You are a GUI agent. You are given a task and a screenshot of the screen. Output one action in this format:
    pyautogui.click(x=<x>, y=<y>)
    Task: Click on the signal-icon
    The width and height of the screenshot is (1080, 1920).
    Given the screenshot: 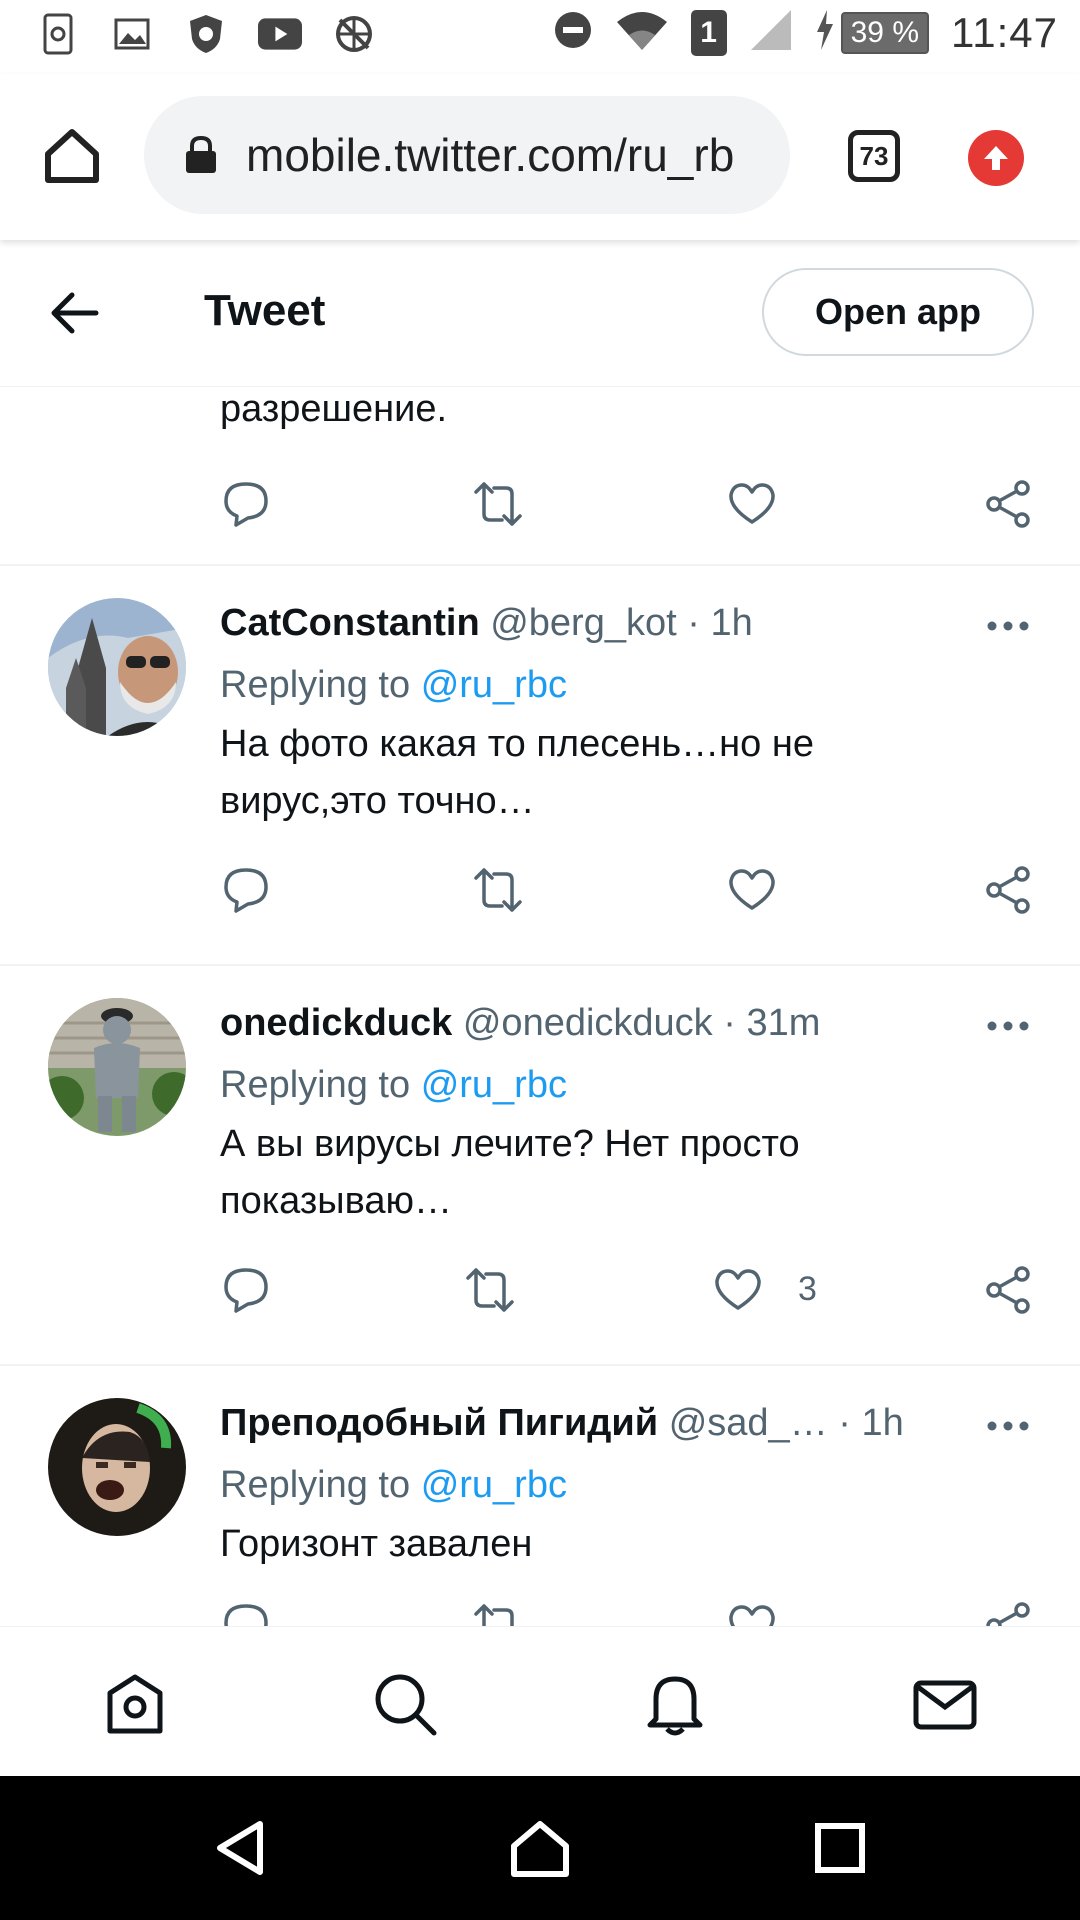 What is the action you would take?
    pyautogui.click(x=771, y=32)
    